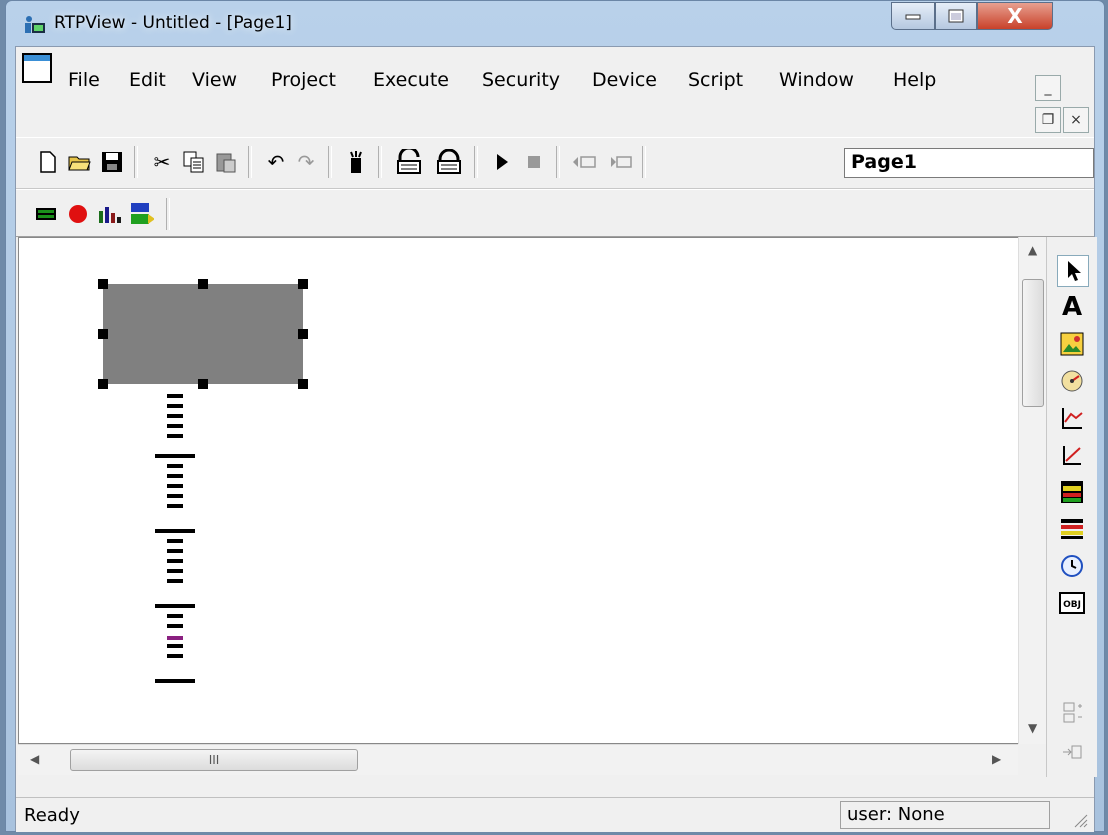  Describe the element at coordinates (194, 162) in the screenshot. I see `copy-icon` at that location.